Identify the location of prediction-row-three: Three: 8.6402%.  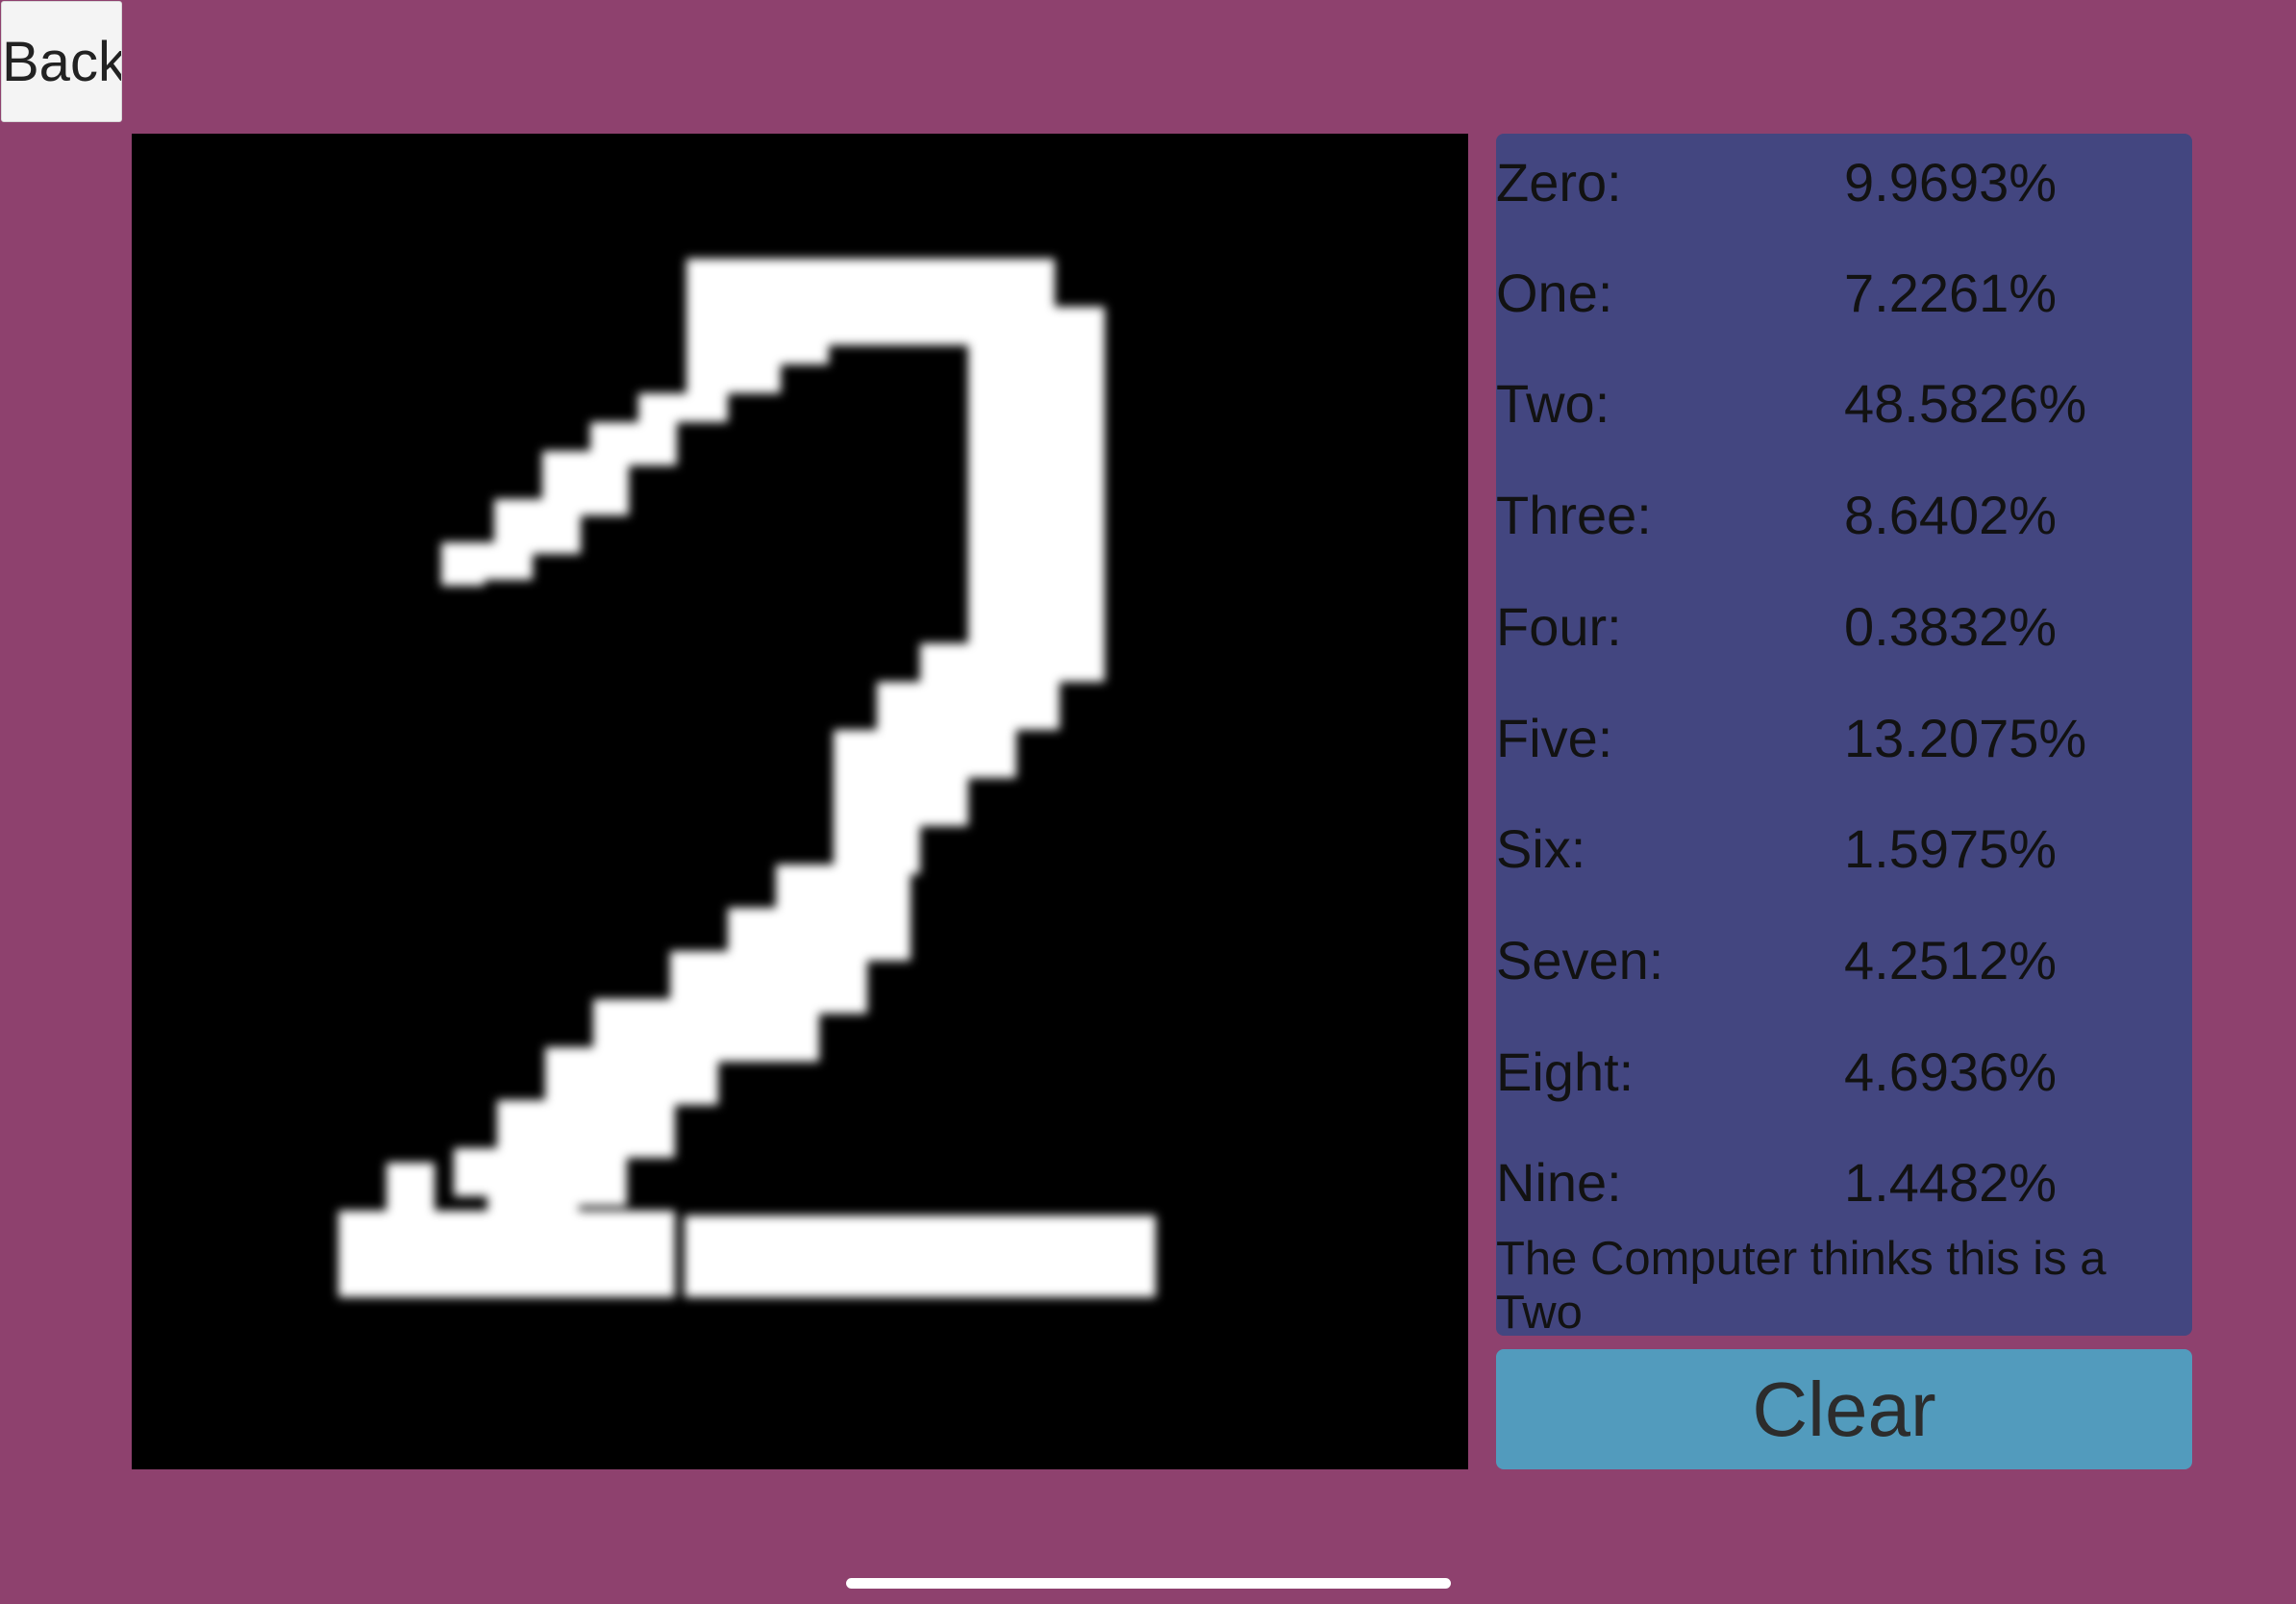
(1844, 522).